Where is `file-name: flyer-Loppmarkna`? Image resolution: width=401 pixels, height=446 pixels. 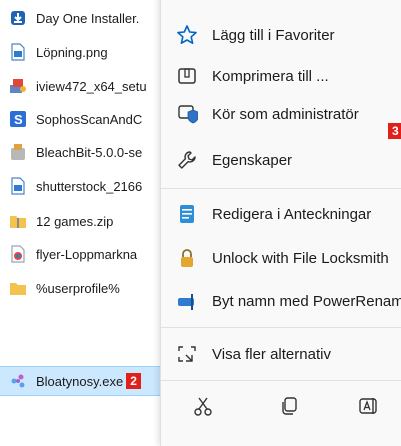
file-name: flyer-Loppmarkna is located at coordinates (87, 254).